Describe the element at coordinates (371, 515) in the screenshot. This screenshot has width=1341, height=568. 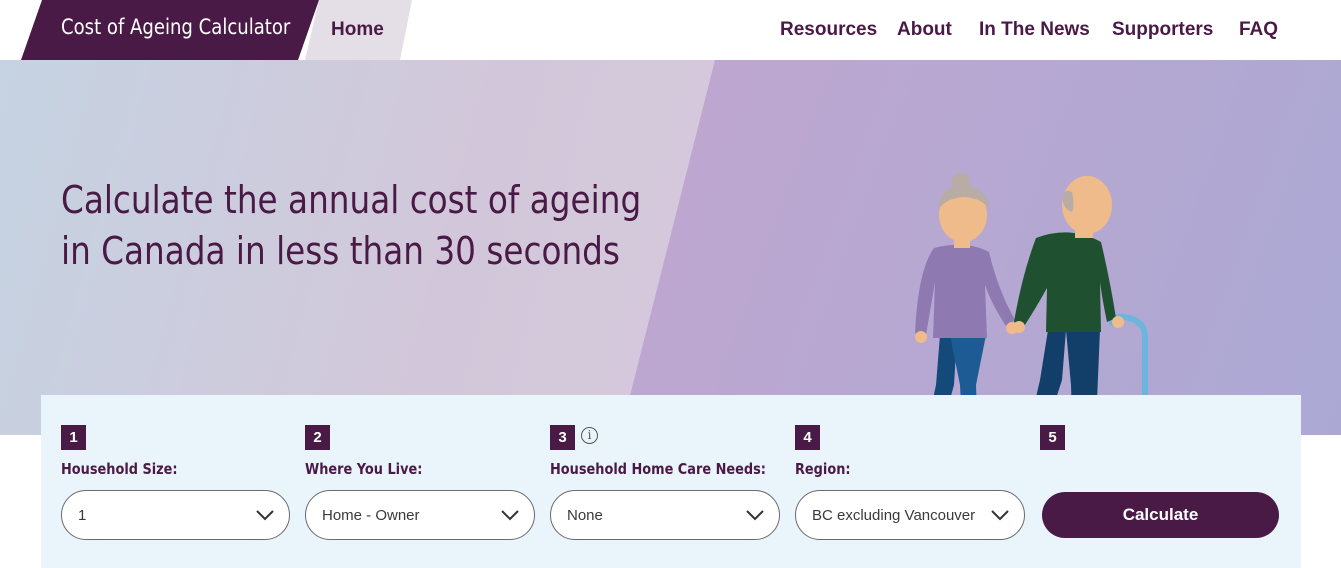
I see `where-you-live-value: Home - Owner` at that location.